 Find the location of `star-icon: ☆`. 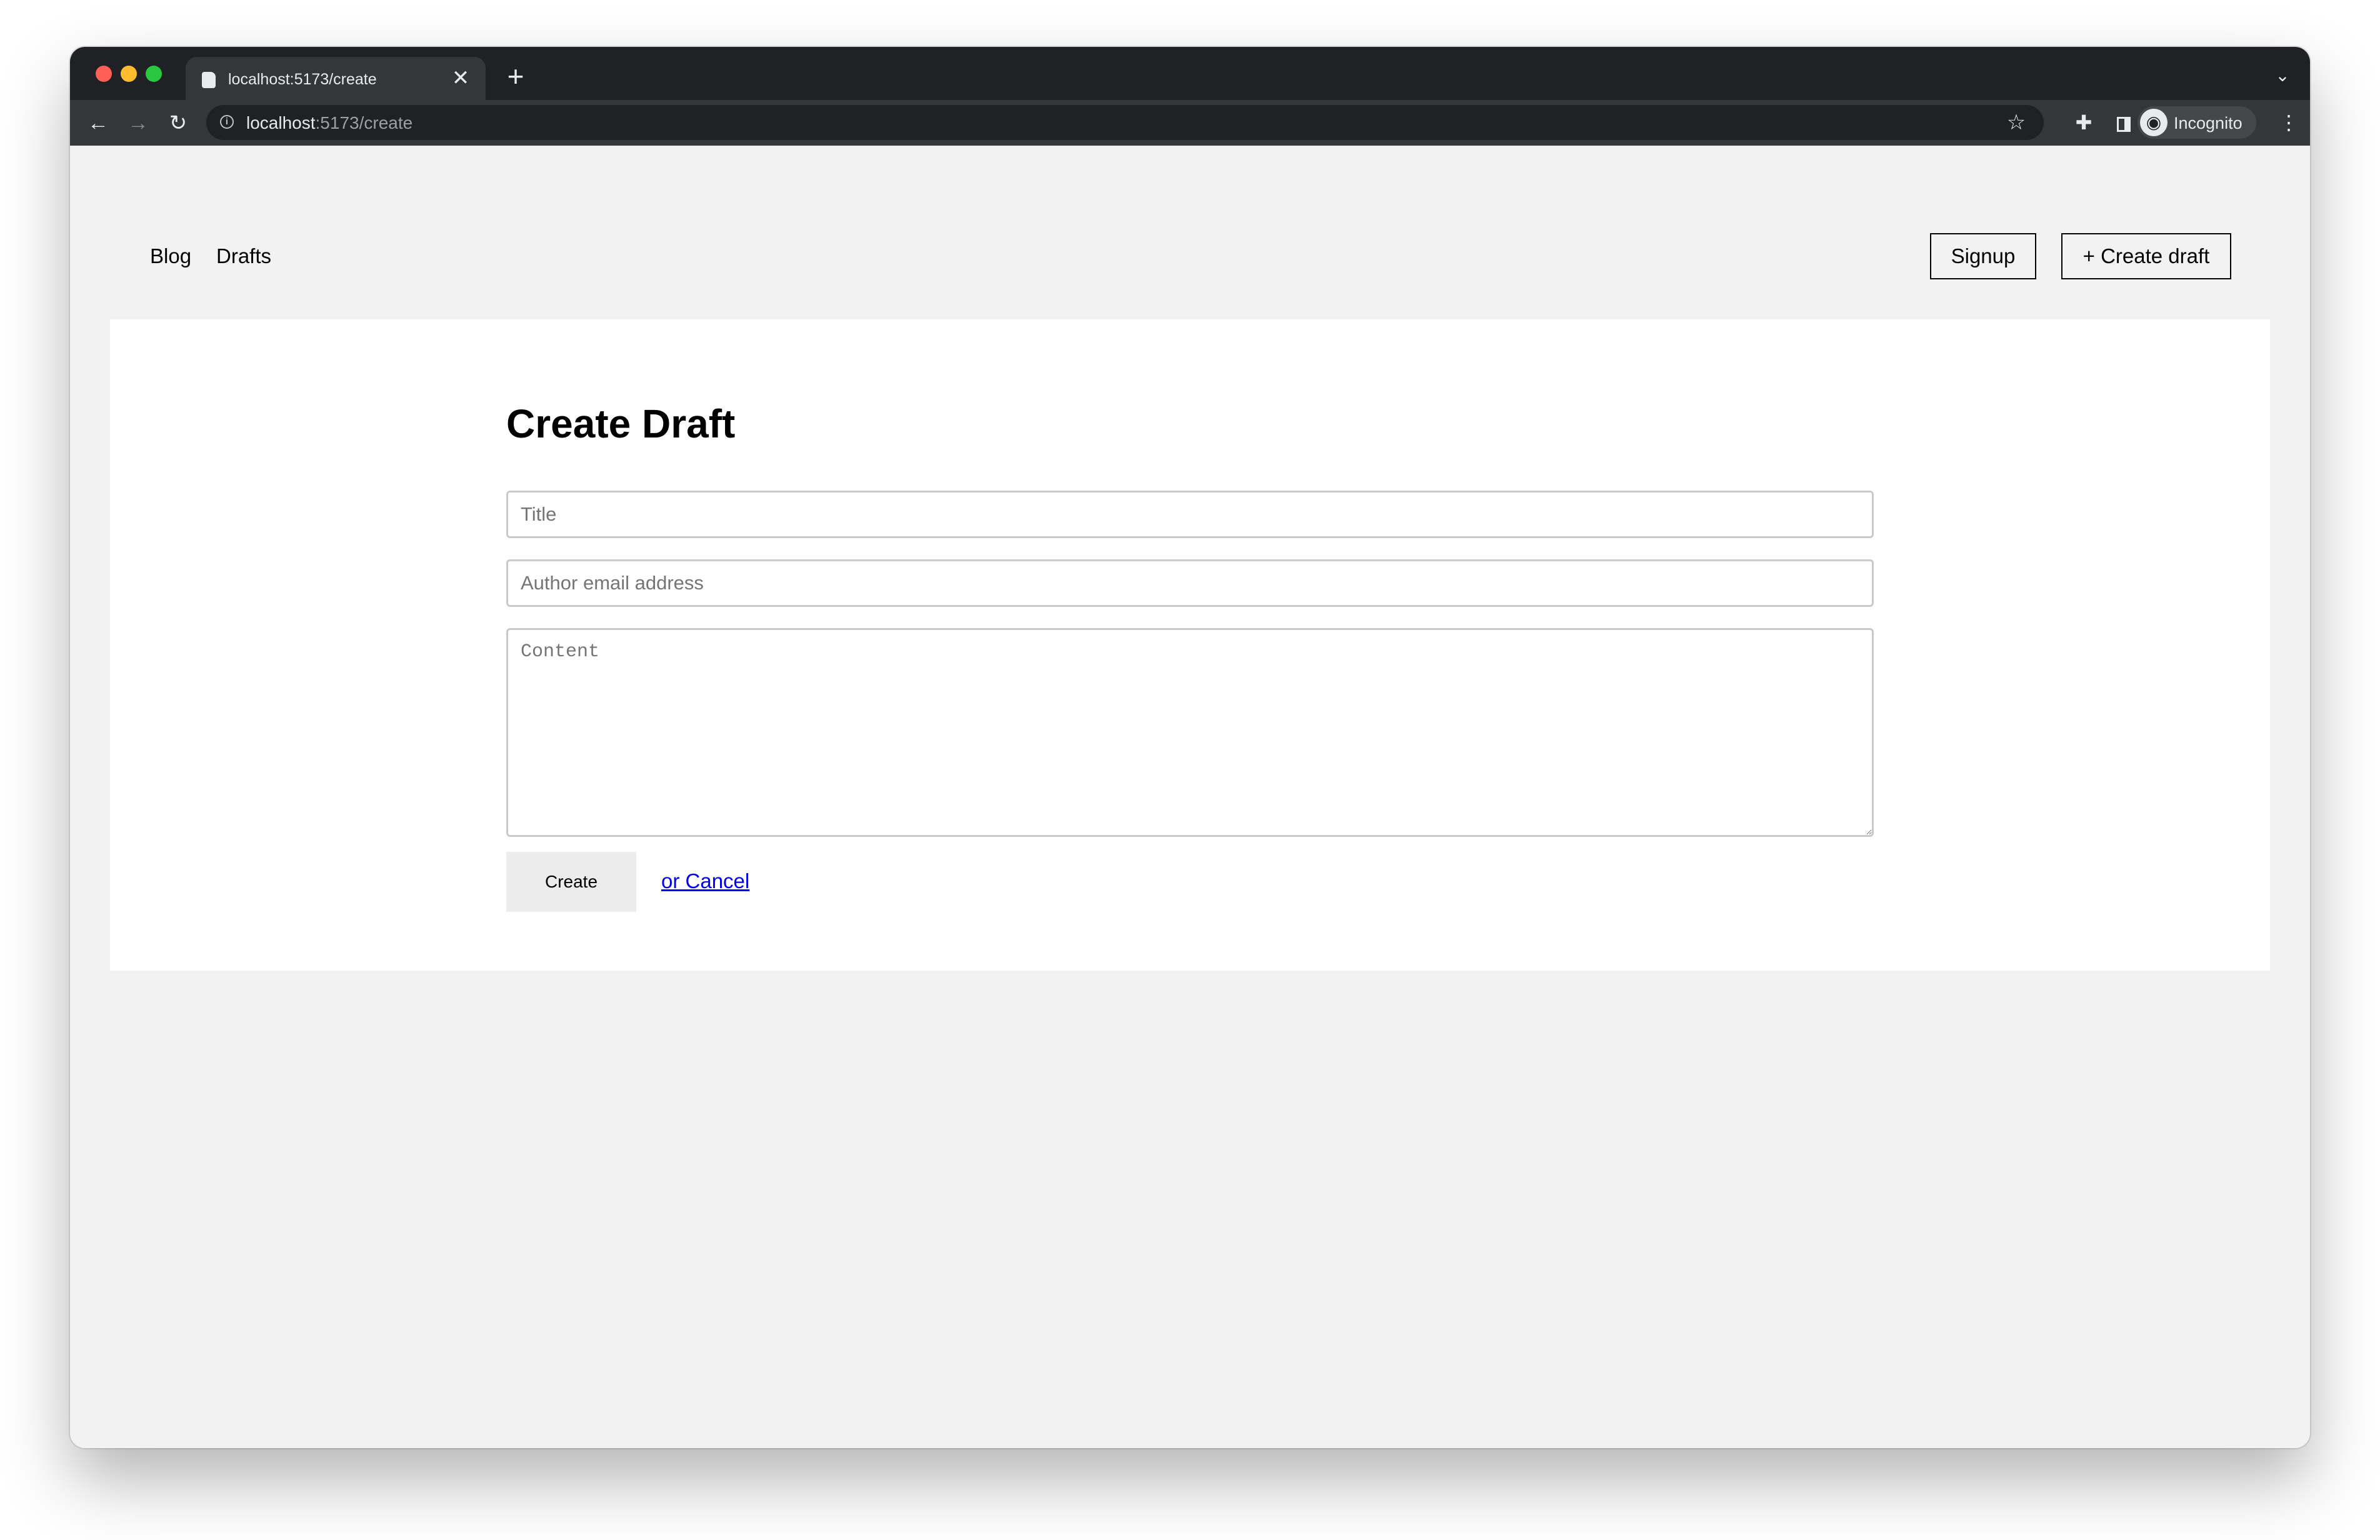

star-icon: ☆ is located at coordinates (2016, 122).